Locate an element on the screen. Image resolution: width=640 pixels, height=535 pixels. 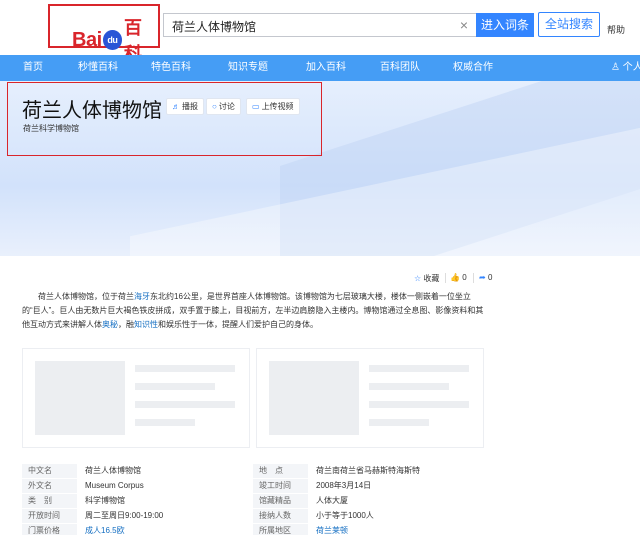
search-value: 荷兰人体博物馆 is located at coordinates (214, 27).